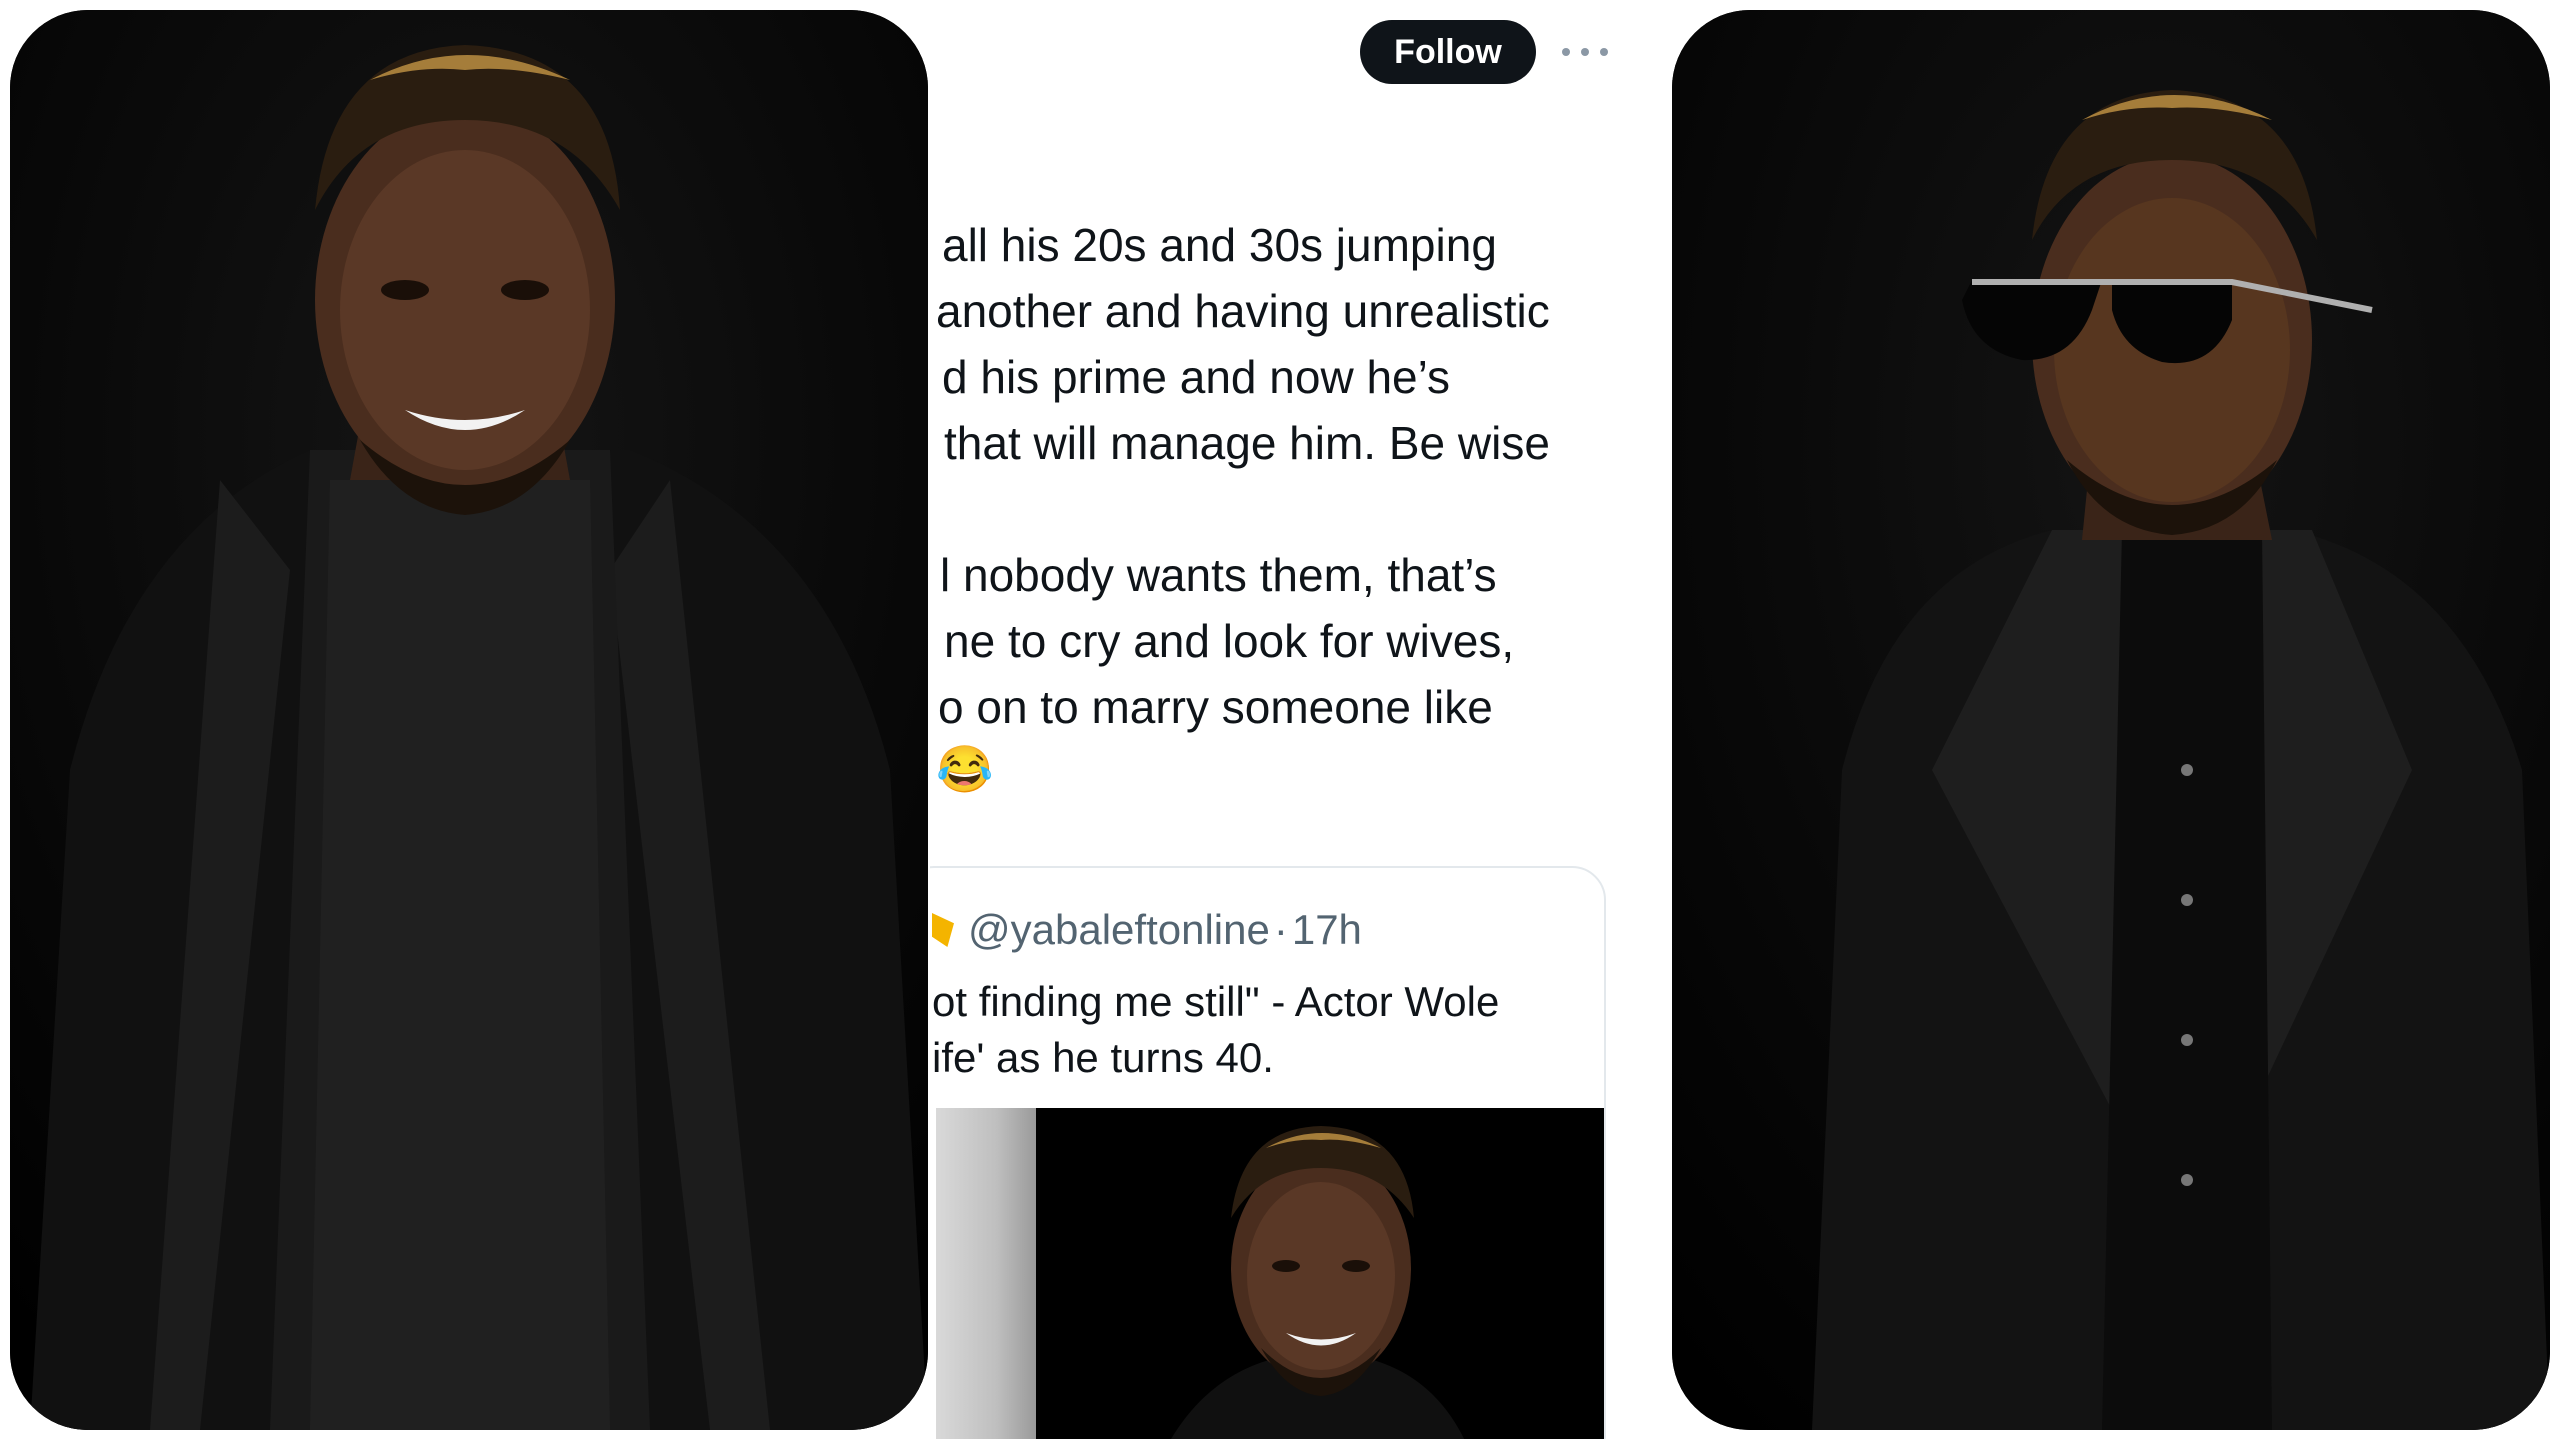 This screenshot has height=1439, width=2560. I want to click on tweet-text-line-3: d his prime and now he’s, so click(1196, 377).